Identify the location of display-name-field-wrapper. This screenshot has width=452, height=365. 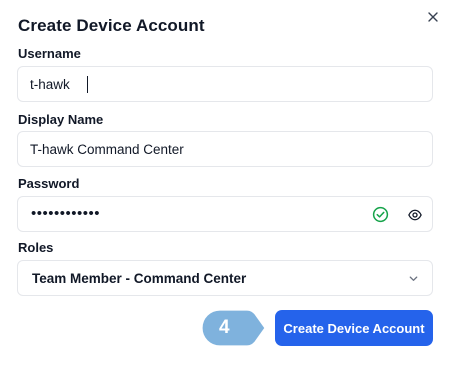
(225, 149).